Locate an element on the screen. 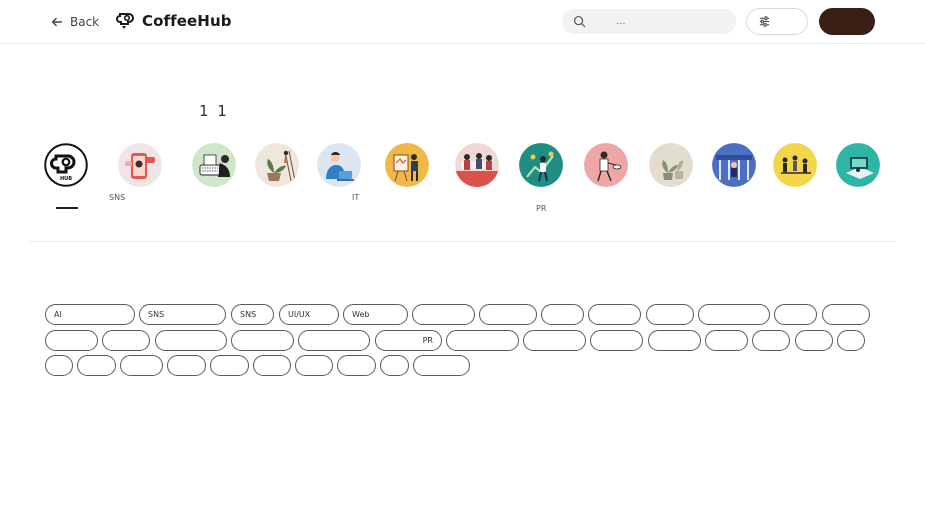 This screenshot has width=925, height=520. category-plants is located at coordinates (671, 165).